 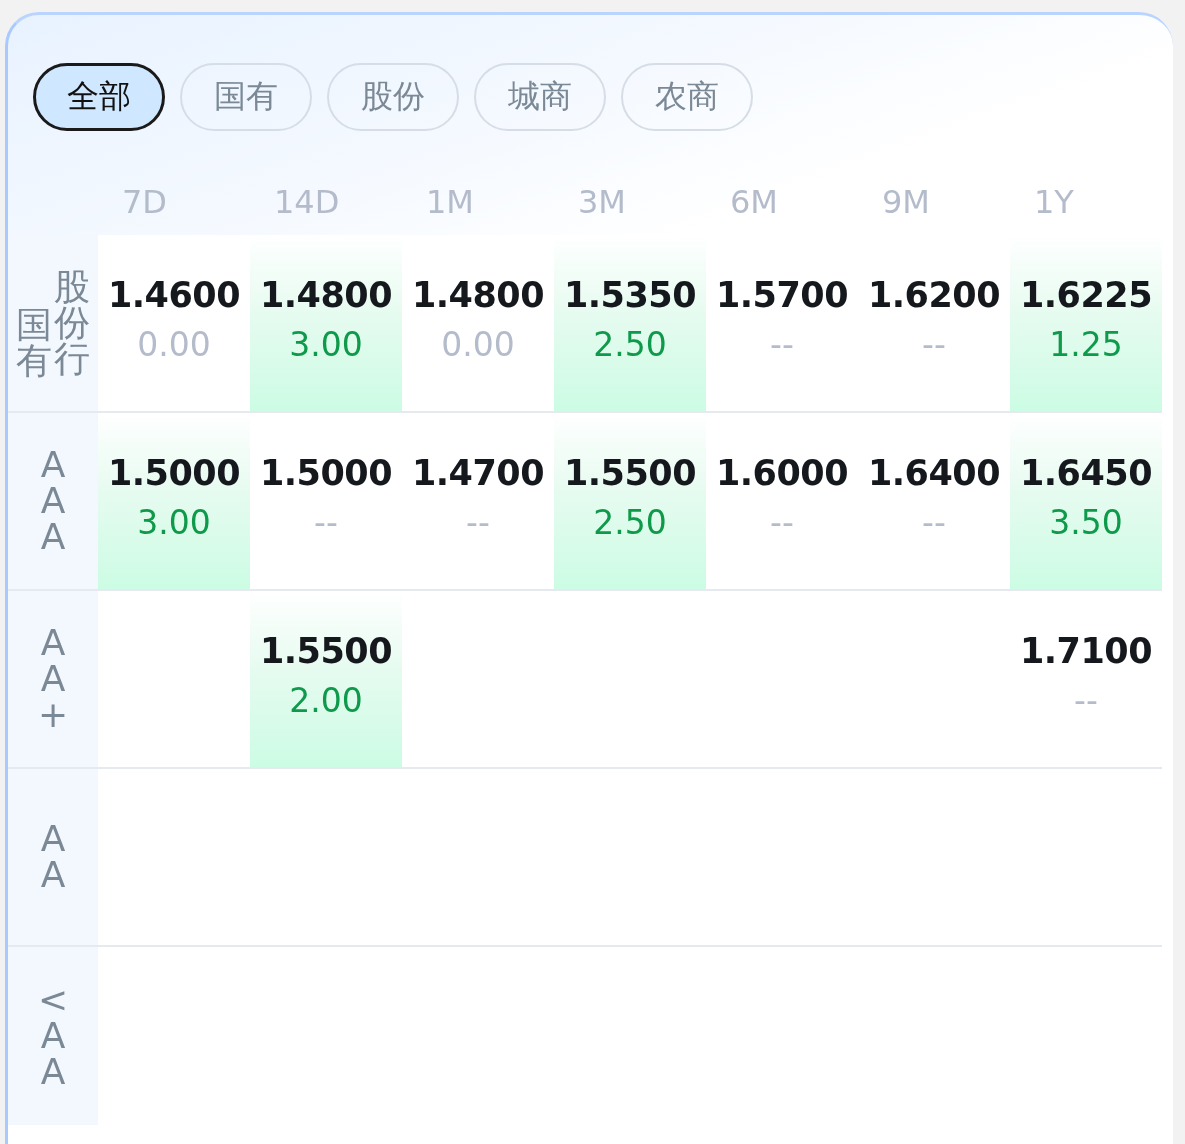 I want to click on row-label: AAA, so click(x=53, y=501).